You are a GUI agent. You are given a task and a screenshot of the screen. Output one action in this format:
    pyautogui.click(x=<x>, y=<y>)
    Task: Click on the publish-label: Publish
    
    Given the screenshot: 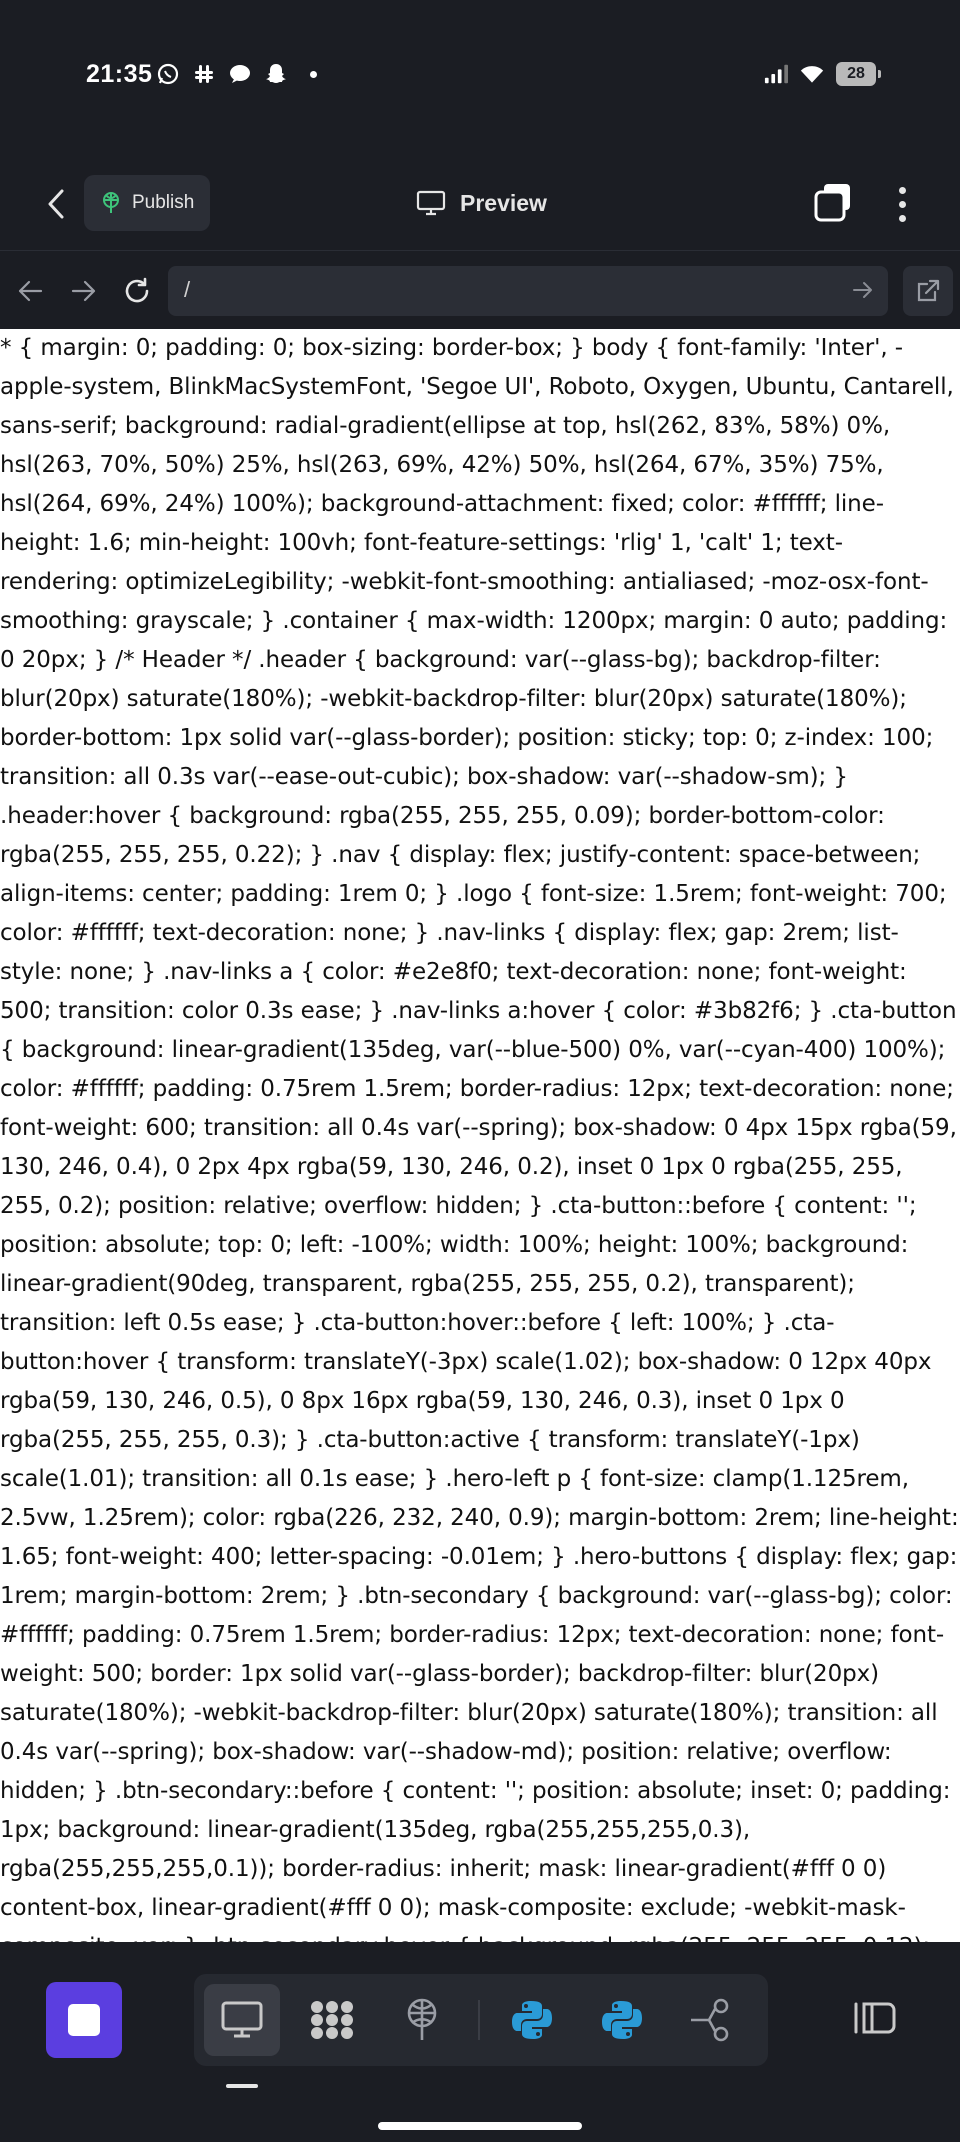 What is the action you would take?
    pyautogui.click(x=163, y=202)
    